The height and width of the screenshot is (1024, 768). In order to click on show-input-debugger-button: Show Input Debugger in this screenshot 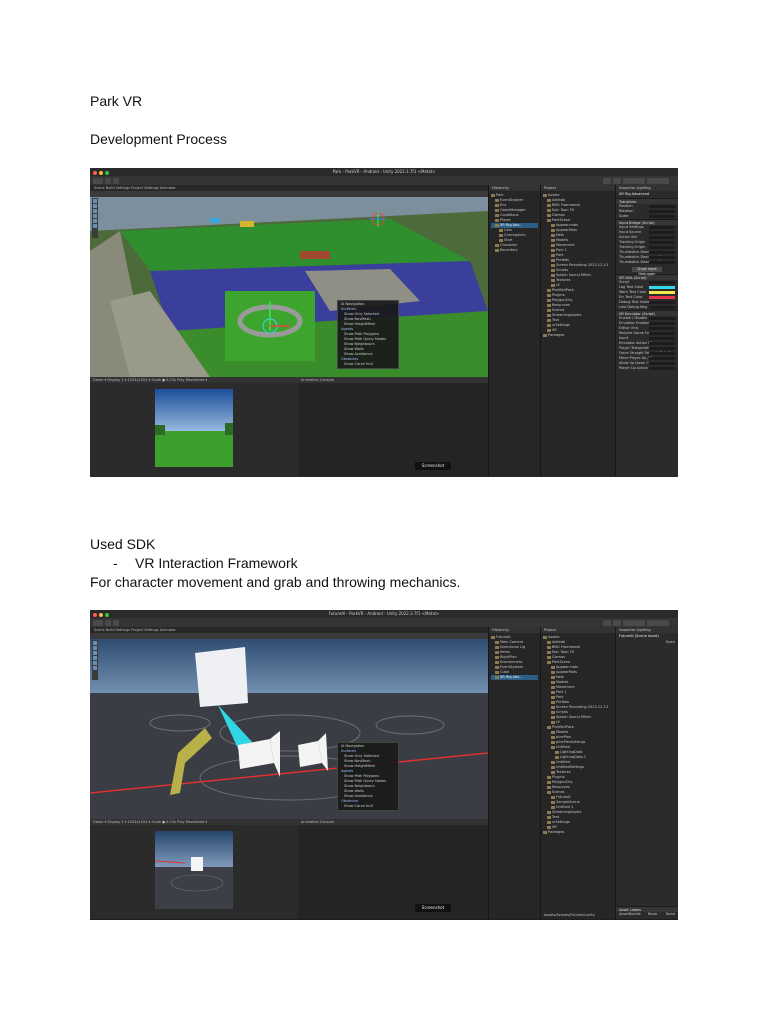, I will do `click(647, 271)`.